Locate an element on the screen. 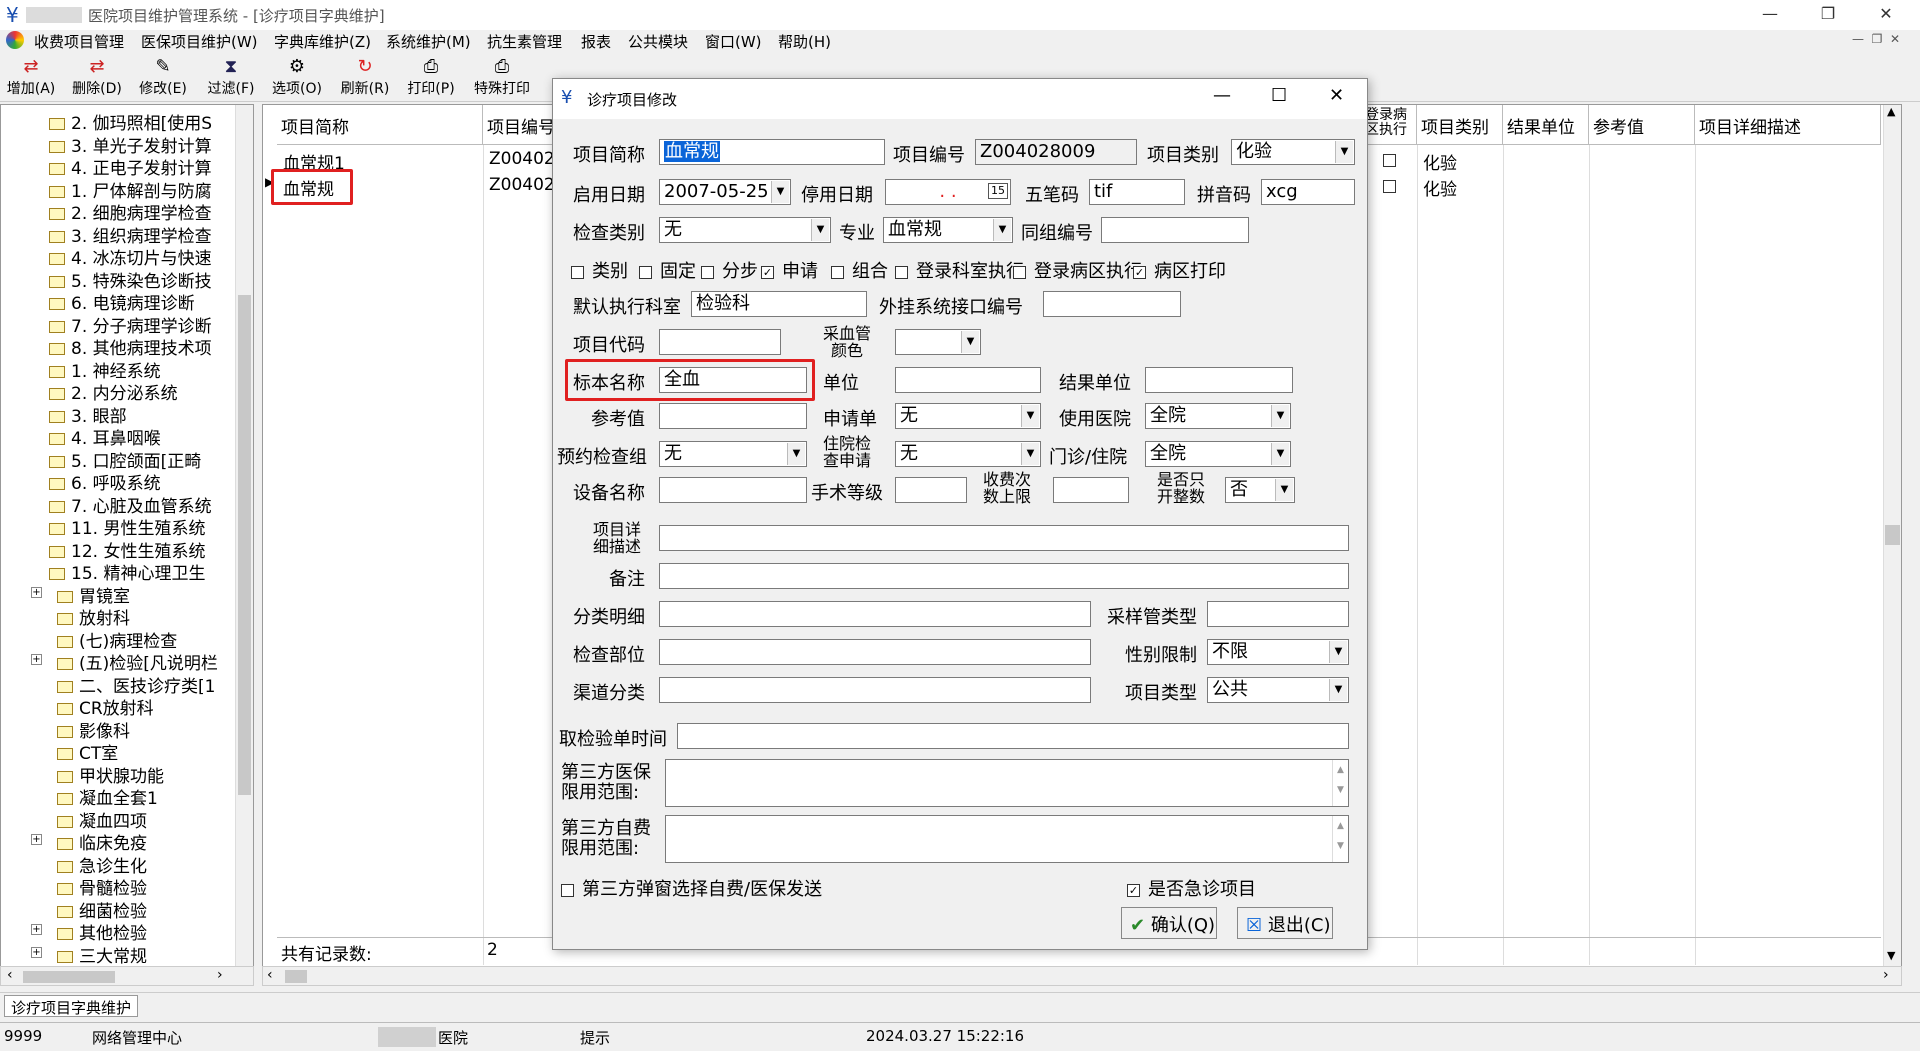 The image size is (1920, 1051). hospital-select: 全院 ▼ is located at coordinates (1218, 416).